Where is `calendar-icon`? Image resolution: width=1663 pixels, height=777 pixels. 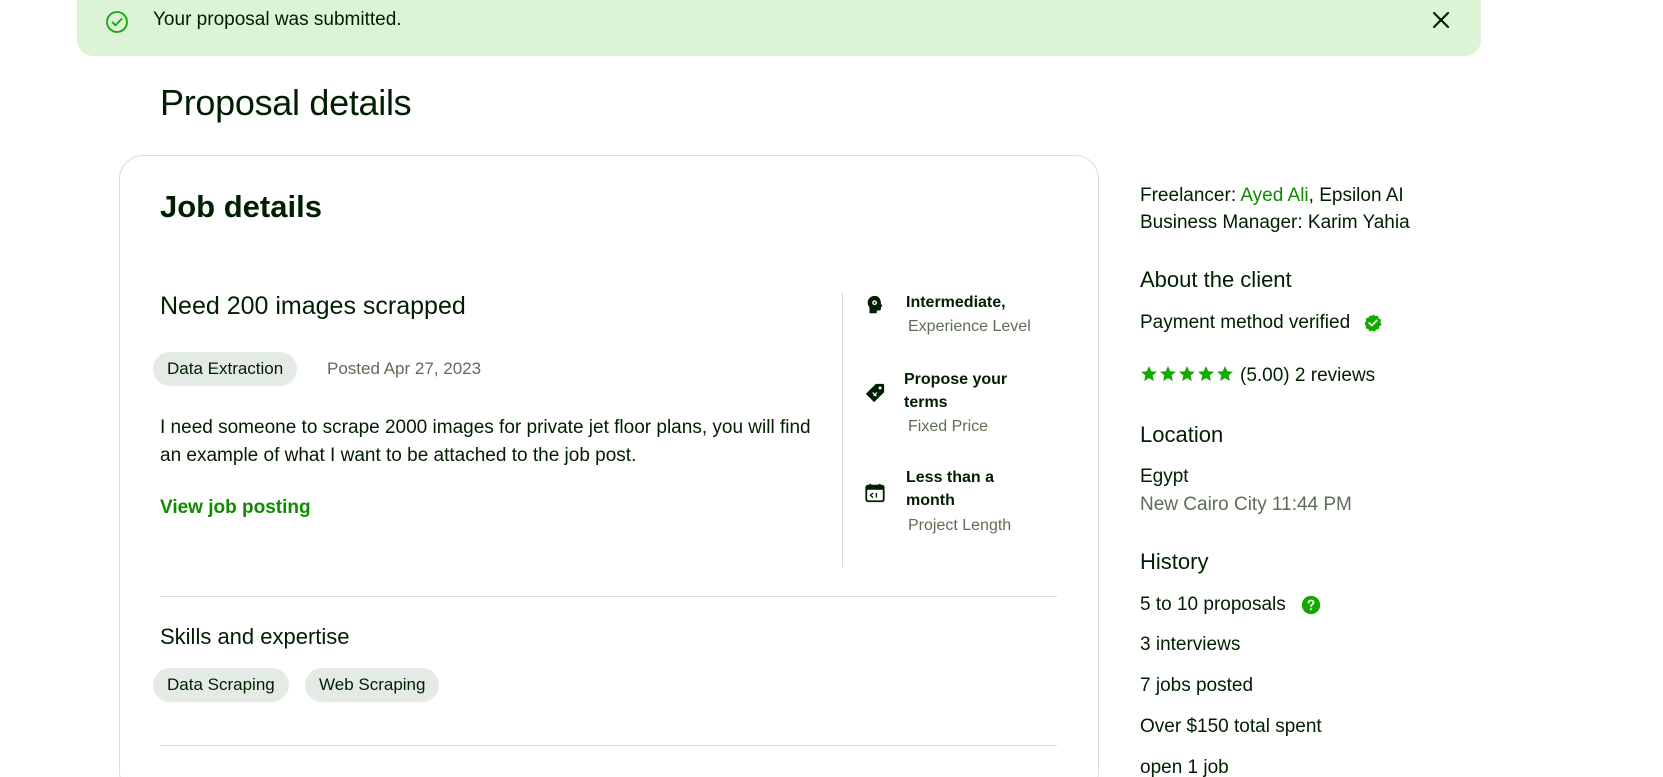
calendar-icon is located at coordinates (875, 493).